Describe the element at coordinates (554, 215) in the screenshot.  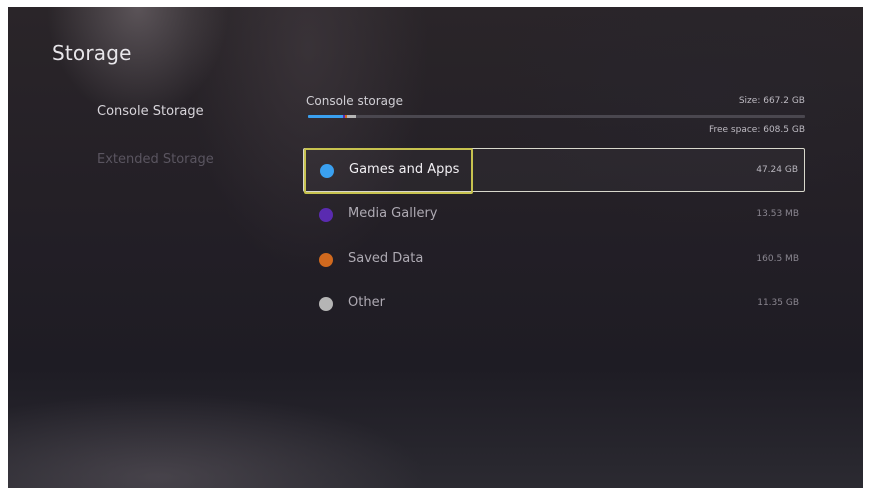
I see `category-row-media-gallery: Media Gallery 13.53 MB` at that location.